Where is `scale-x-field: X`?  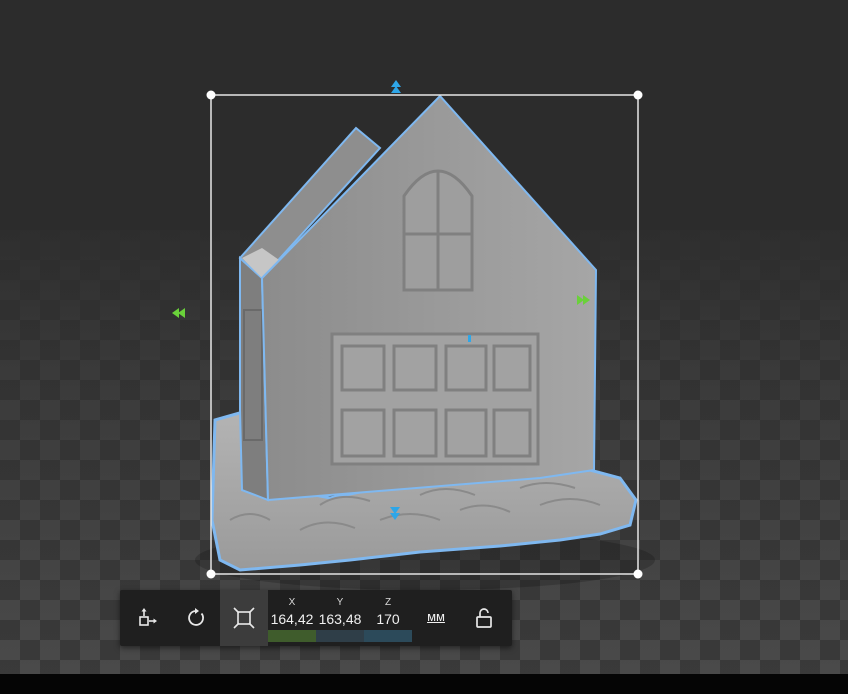 scale-x-field: X is located at coordinates (292, 618).